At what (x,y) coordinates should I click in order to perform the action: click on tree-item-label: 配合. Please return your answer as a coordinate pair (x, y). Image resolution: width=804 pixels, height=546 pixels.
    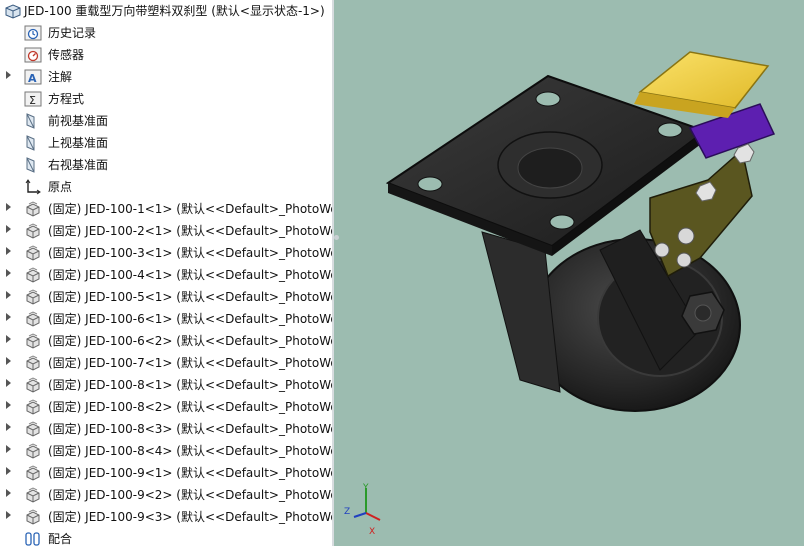
    Looking at the image, I should click on (60, 539).